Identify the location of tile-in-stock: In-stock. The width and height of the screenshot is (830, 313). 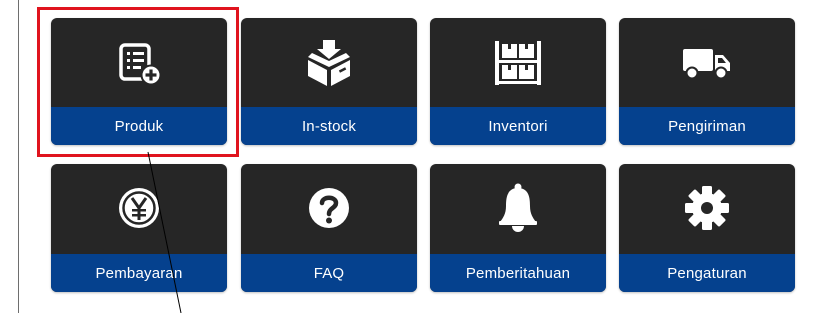
(329, 81).